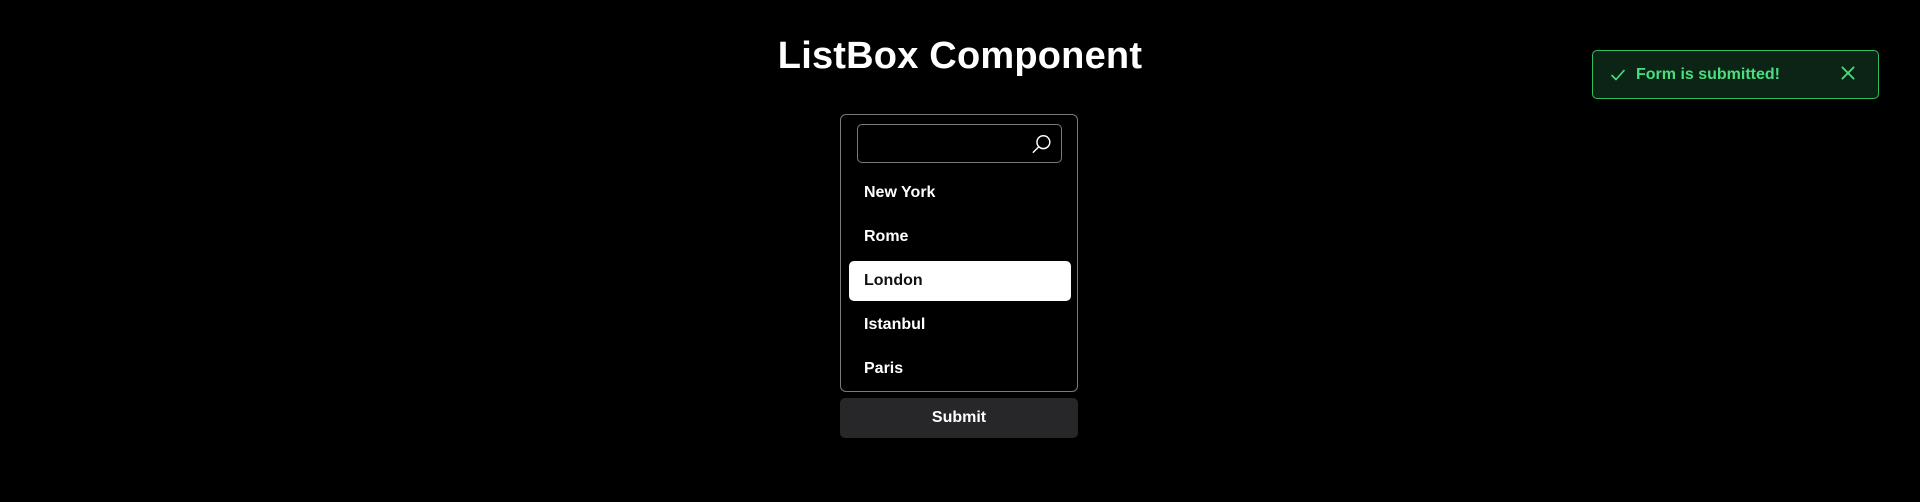  What do you see at coordinates (1848, 73) in the screenshot?
I see `close-icon` at bounding box center [1848, 73].